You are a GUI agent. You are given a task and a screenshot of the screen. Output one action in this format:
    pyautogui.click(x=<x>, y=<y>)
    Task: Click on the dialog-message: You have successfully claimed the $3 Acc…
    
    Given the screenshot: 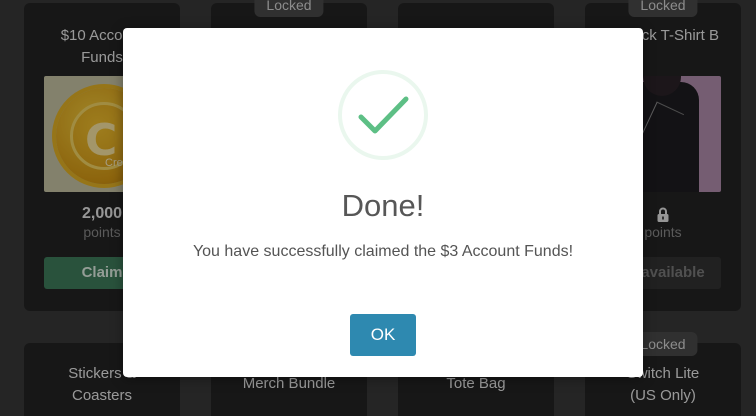 What is the action you would take?
    pyautogui.click(x=383, y=251)
    